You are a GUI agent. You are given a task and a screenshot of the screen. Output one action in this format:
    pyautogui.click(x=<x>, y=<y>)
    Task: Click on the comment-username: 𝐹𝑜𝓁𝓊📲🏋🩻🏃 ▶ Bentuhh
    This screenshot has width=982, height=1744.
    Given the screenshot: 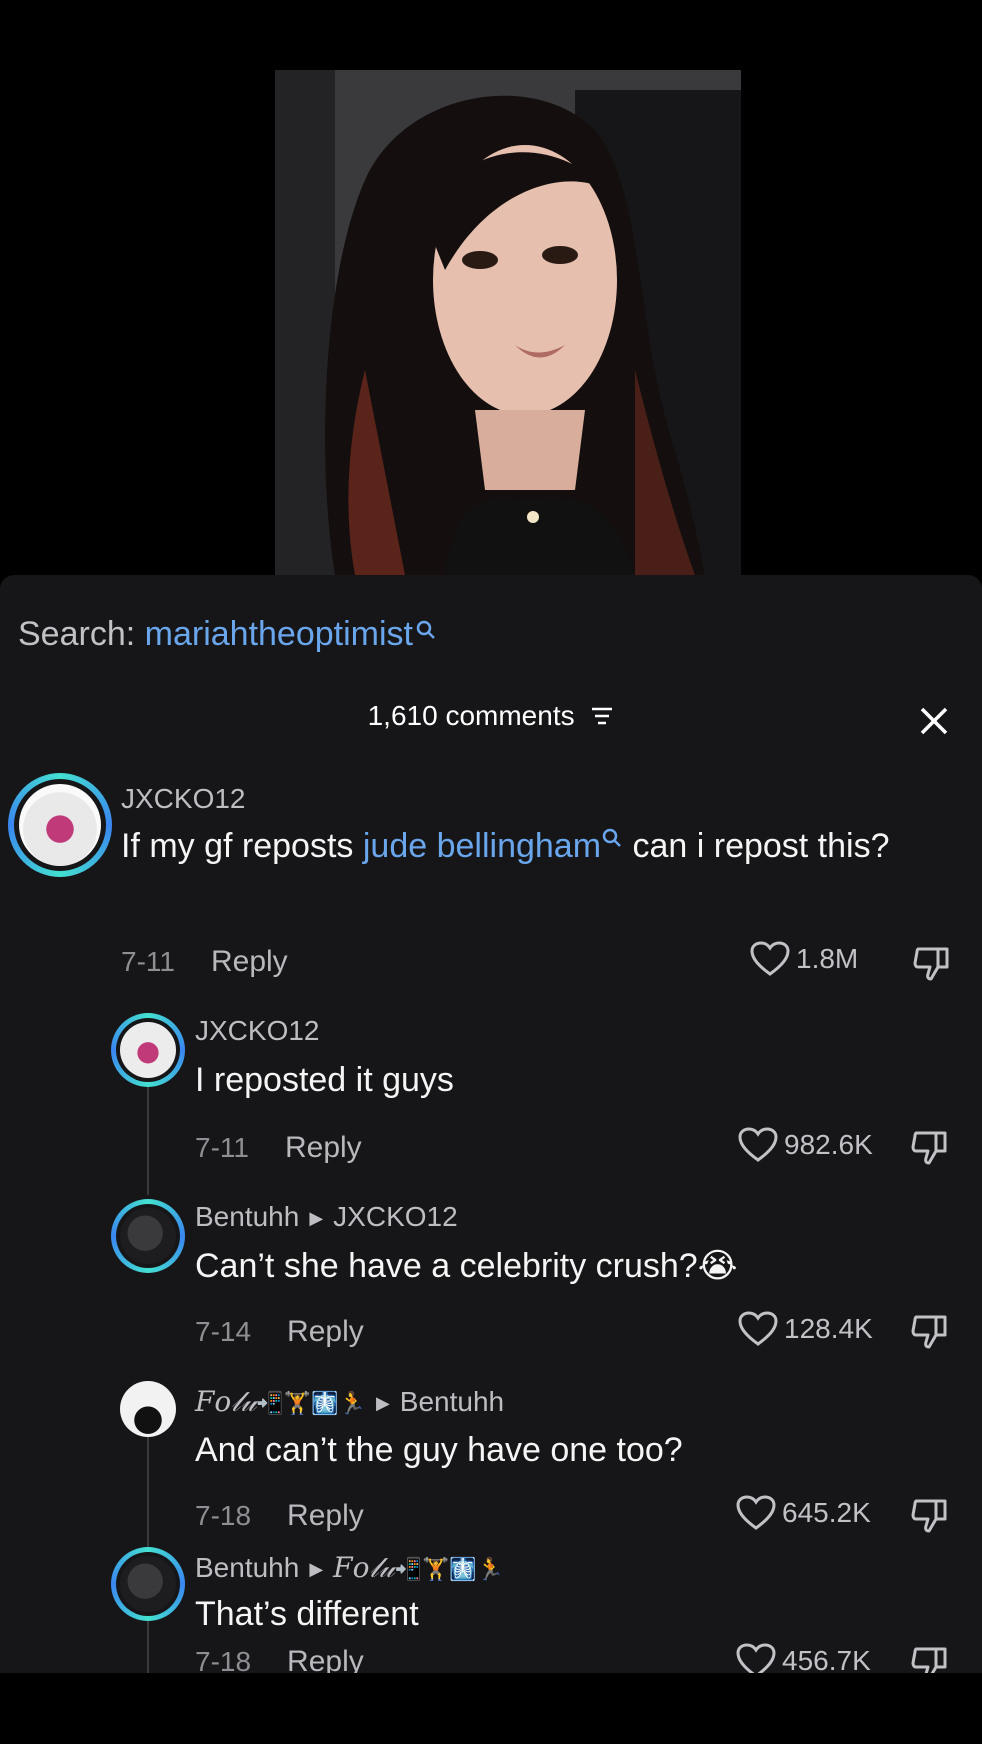 What is the action you would take?
    pyautogui.click(x=349, y=1402)
    